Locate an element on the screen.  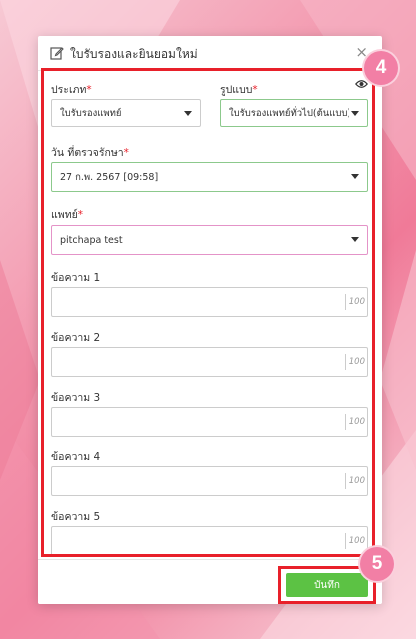
step-badge-5: 5 is located at coordinates (377, 564).